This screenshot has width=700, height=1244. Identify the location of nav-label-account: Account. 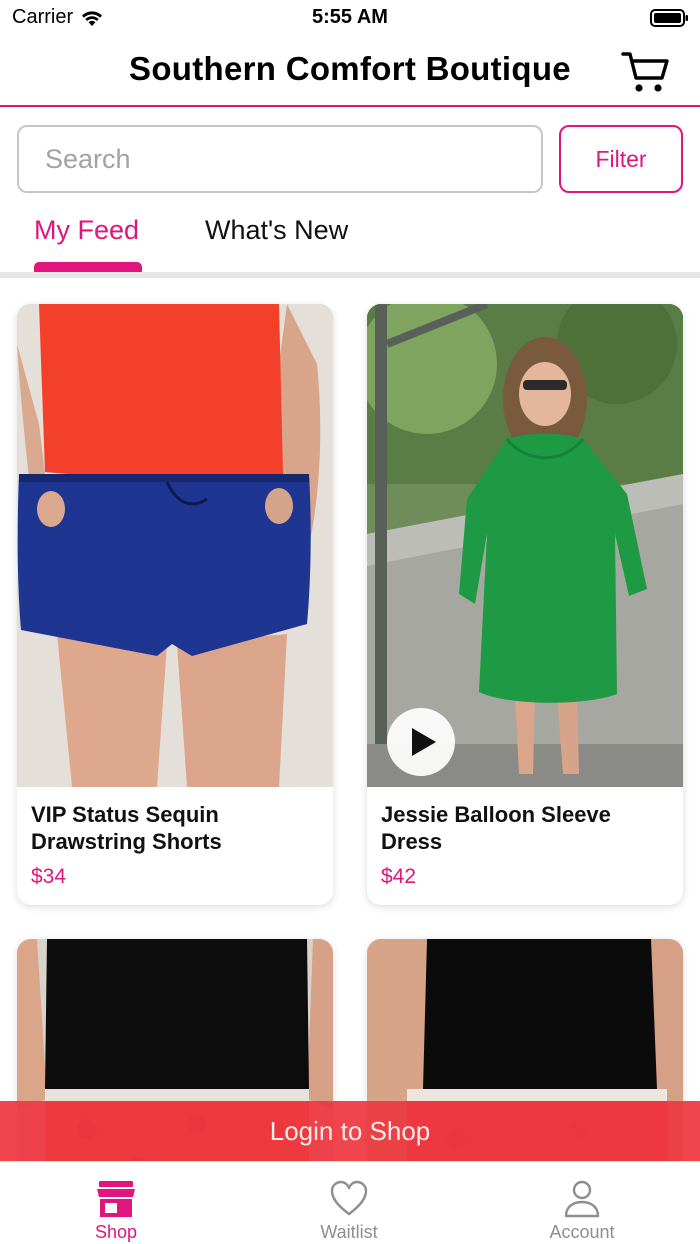
(582, 1232).